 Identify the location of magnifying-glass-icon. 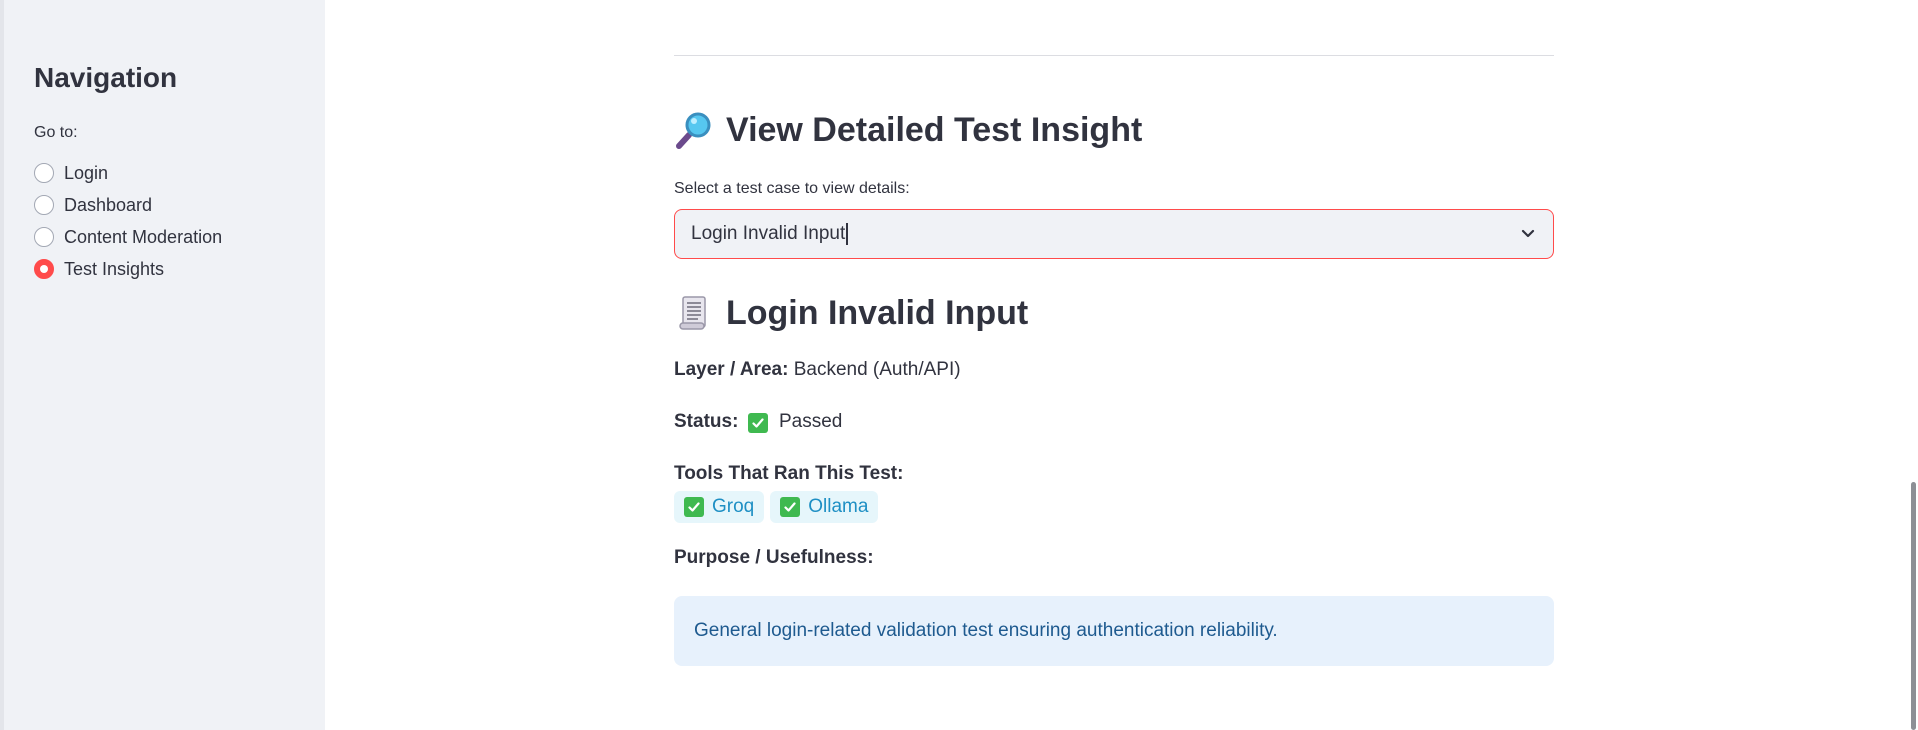
(694, 130).